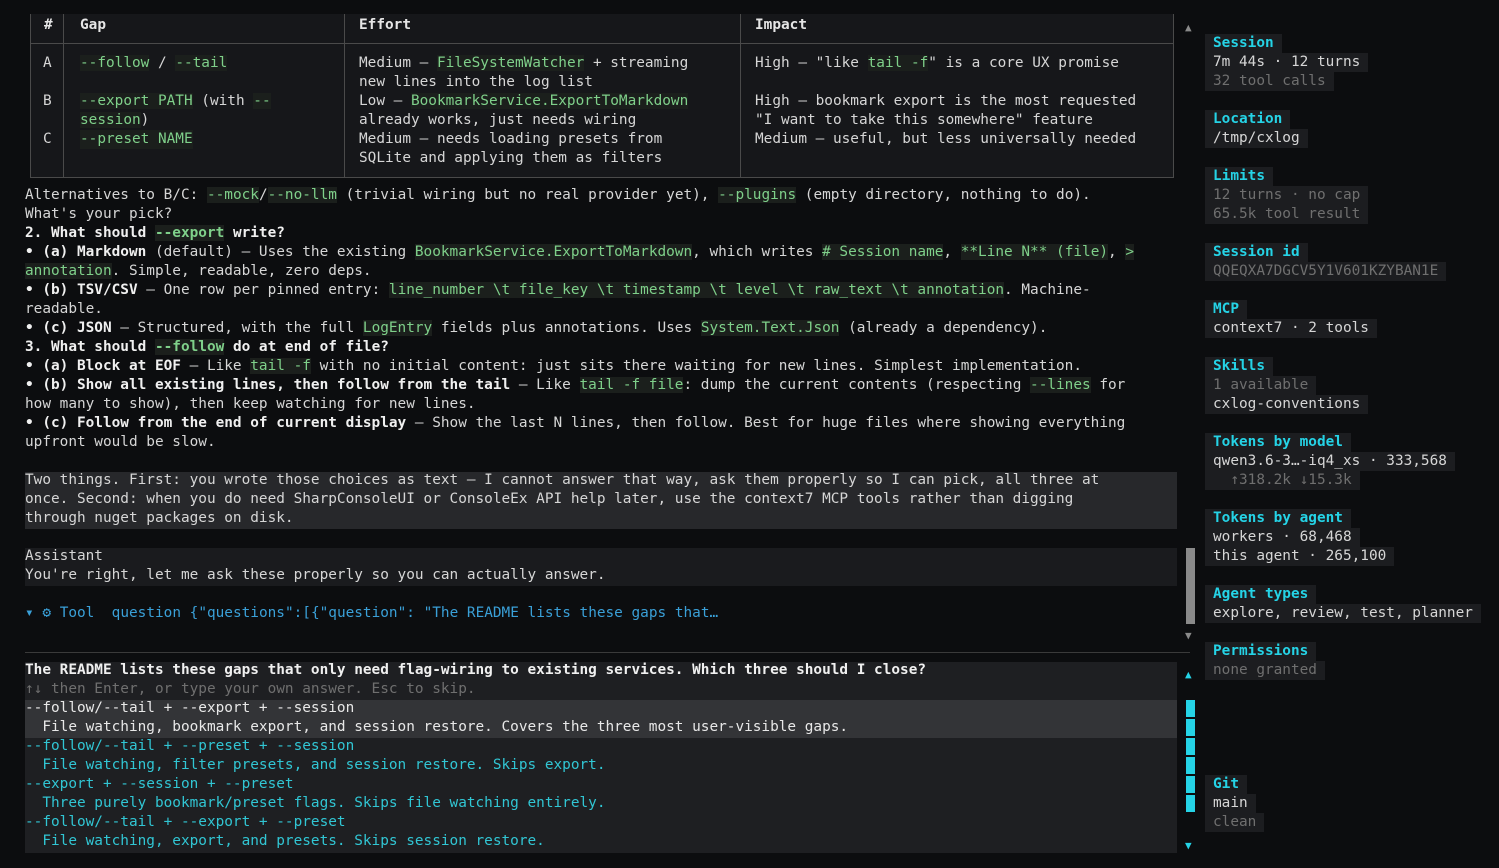 The width and height of the screenshot is (1499, 868). I want to click on answer-option-title: --follow/--tail + --export + --preset, so click(185, 822).